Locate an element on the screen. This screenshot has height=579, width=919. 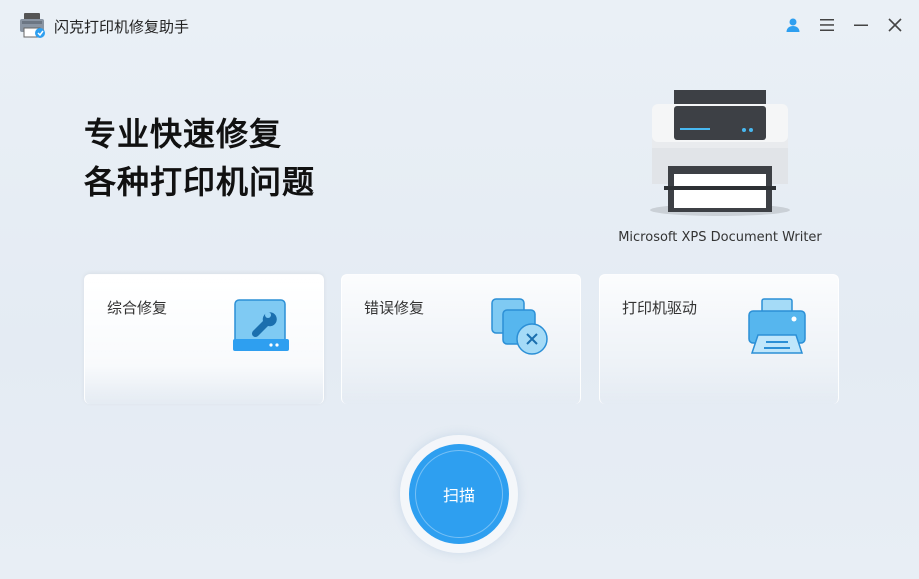
user-button is located at coordinates (793, 25).